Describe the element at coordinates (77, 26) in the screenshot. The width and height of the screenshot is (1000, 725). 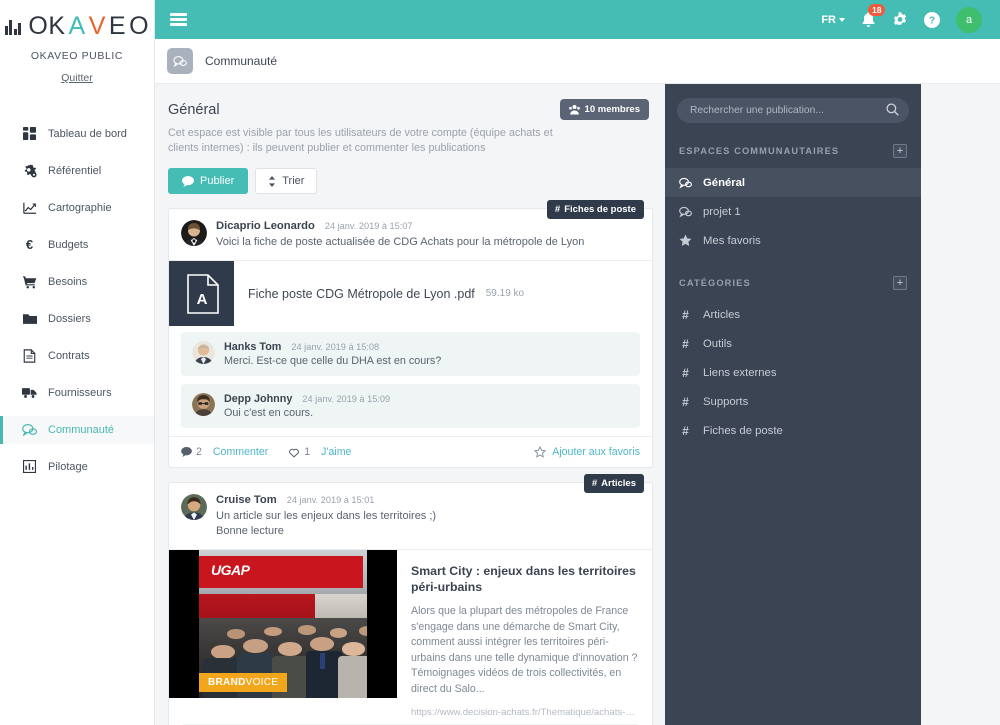
I see `okaveo-logo: OK A V E O` at that location.